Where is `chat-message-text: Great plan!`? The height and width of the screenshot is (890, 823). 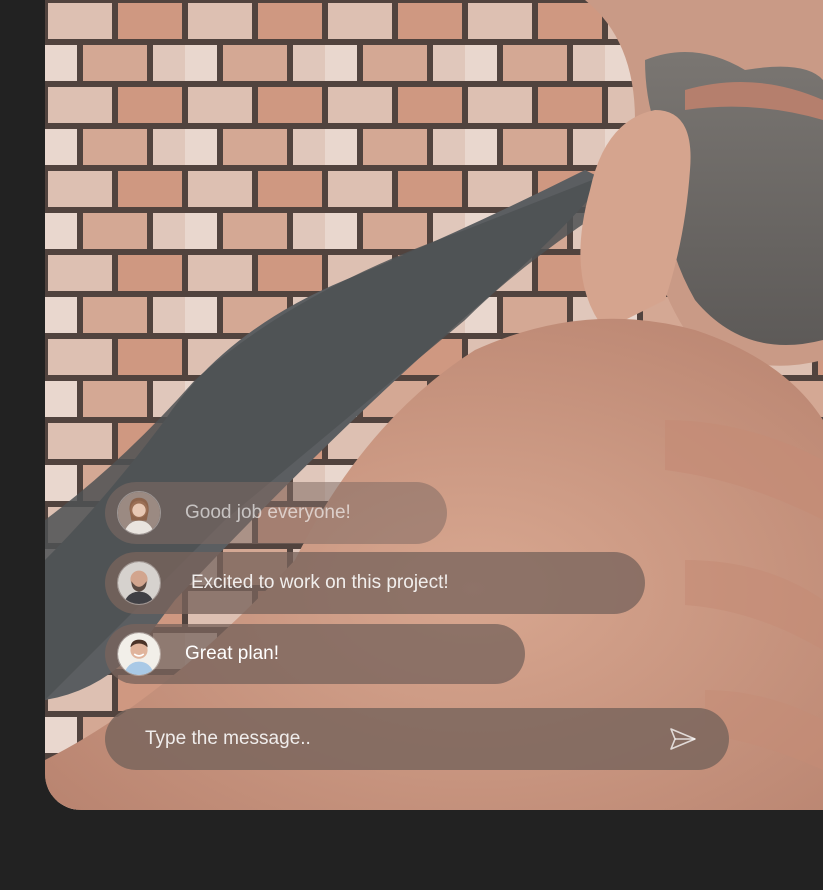
chat-message-text: Great plan! is located at coordinates (232, 653).